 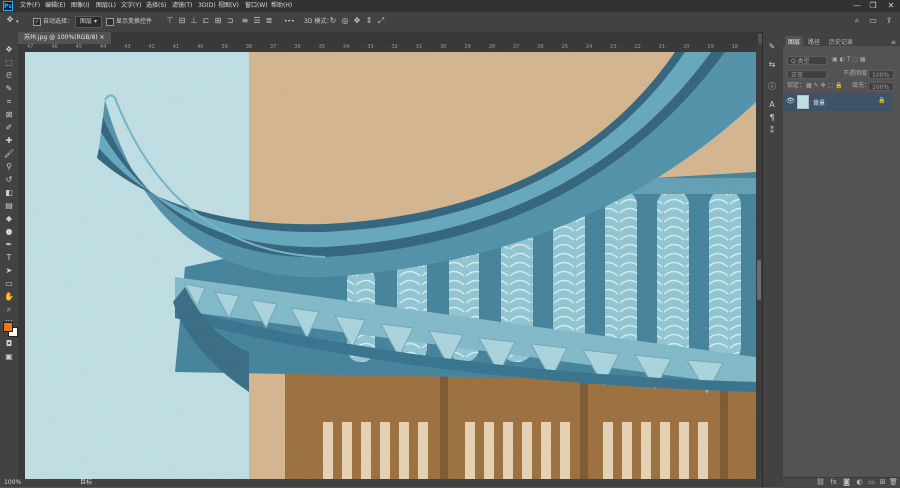 What do you see at coordinates (102, 37) in the screenshot?
I see `close-tab-icon: ×` at bounding box center [102, 37].